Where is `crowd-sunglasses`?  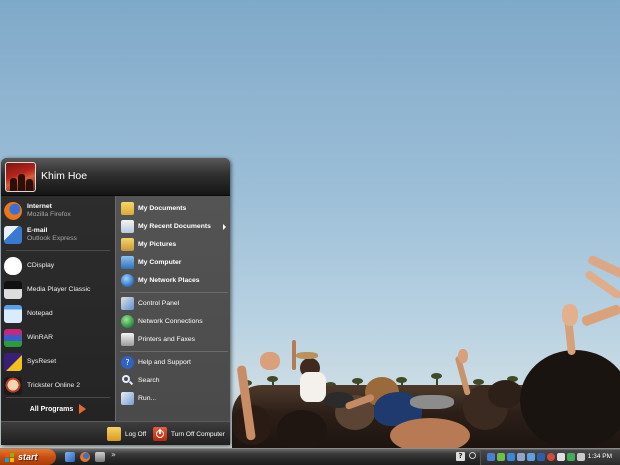 crowd-sunglasses is located at coordinates (432, 402).